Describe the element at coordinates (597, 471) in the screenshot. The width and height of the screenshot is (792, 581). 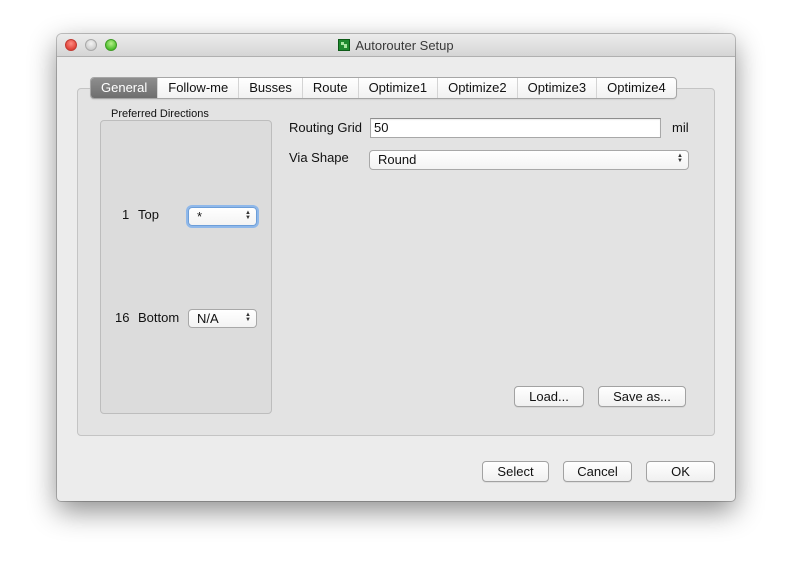
I see `cancel-button: Cancel` at that location.